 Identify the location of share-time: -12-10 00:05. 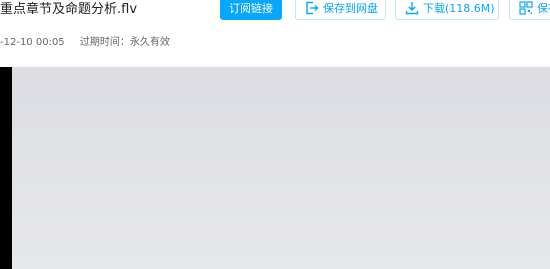
(32, 42).